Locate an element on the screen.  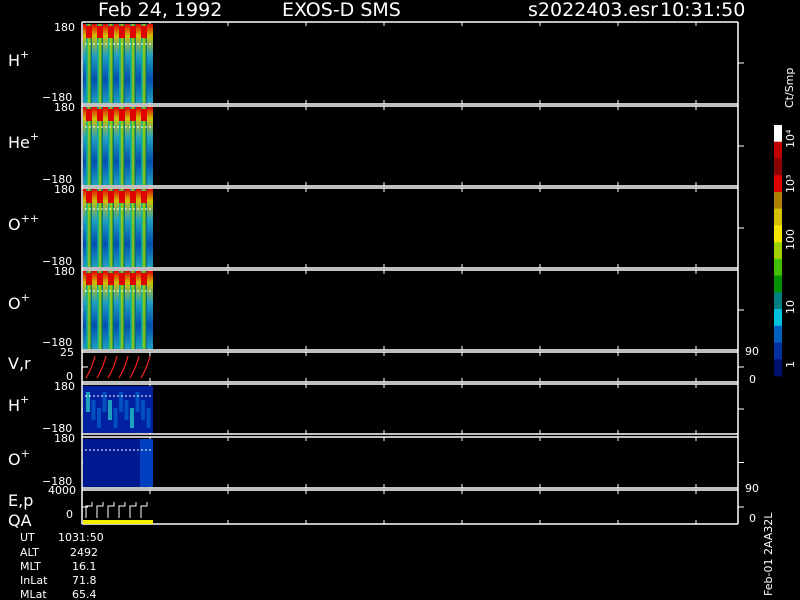
panel-label-h-plus-2: H+ is located at coordinates (18, 404).